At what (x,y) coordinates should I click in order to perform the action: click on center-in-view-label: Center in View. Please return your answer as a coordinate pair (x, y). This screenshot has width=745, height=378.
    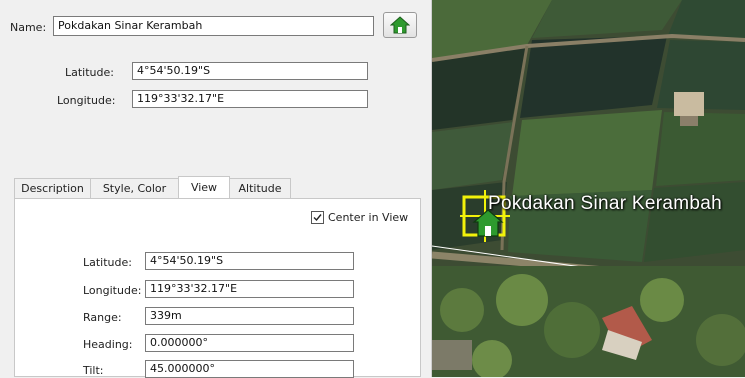
    Looking at the image, I should click on (368, 217).